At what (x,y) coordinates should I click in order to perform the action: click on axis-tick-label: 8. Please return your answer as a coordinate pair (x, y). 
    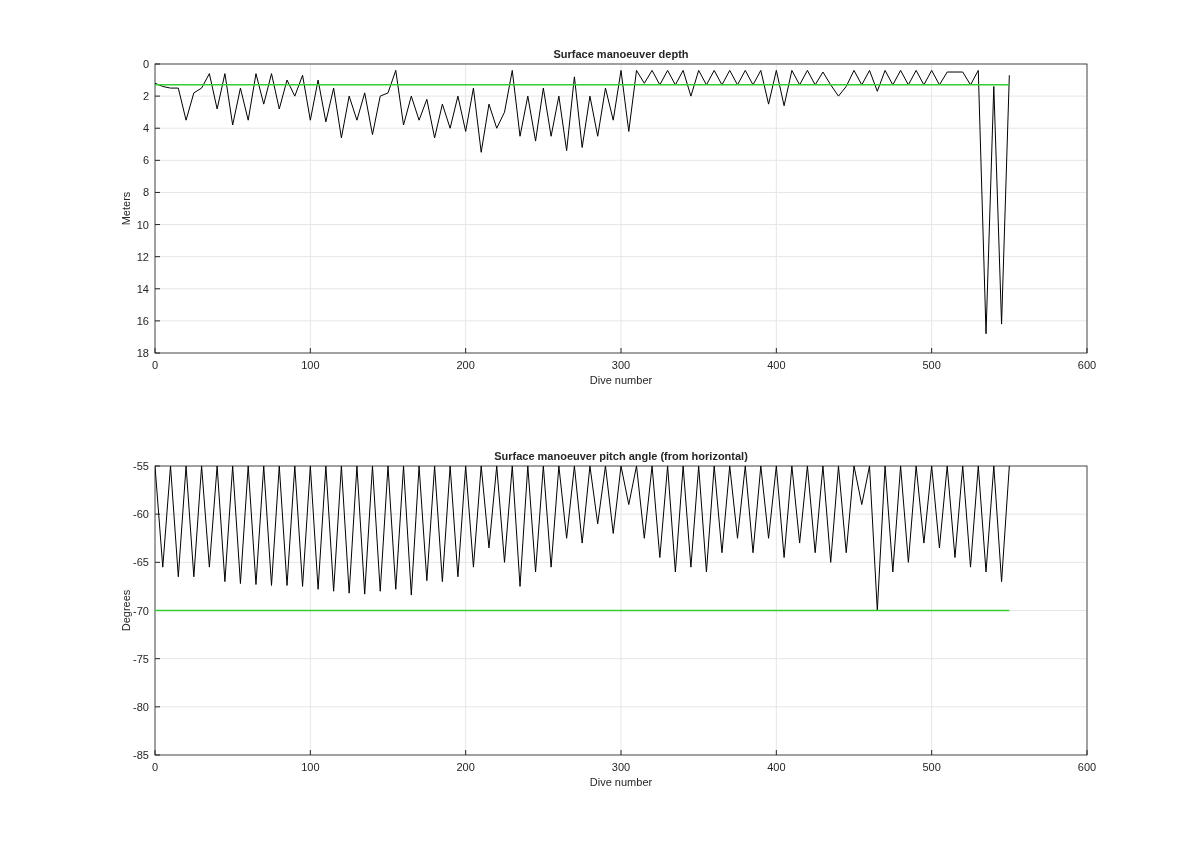
    Looking at the image, I should click on (145, 192).